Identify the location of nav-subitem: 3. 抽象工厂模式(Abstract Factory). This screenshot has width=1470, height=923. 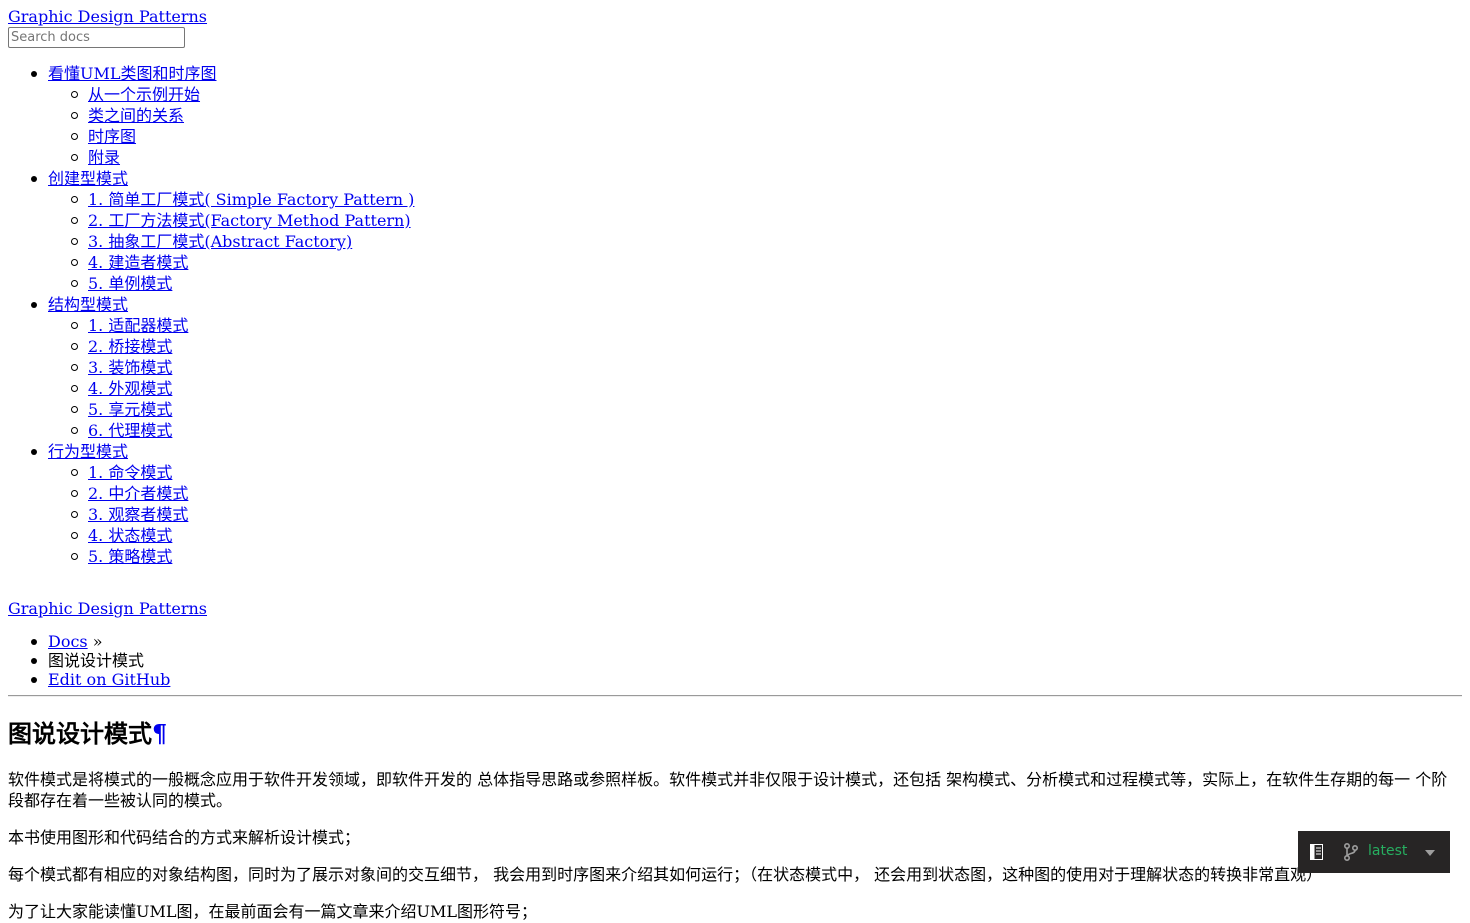
(735, 241).